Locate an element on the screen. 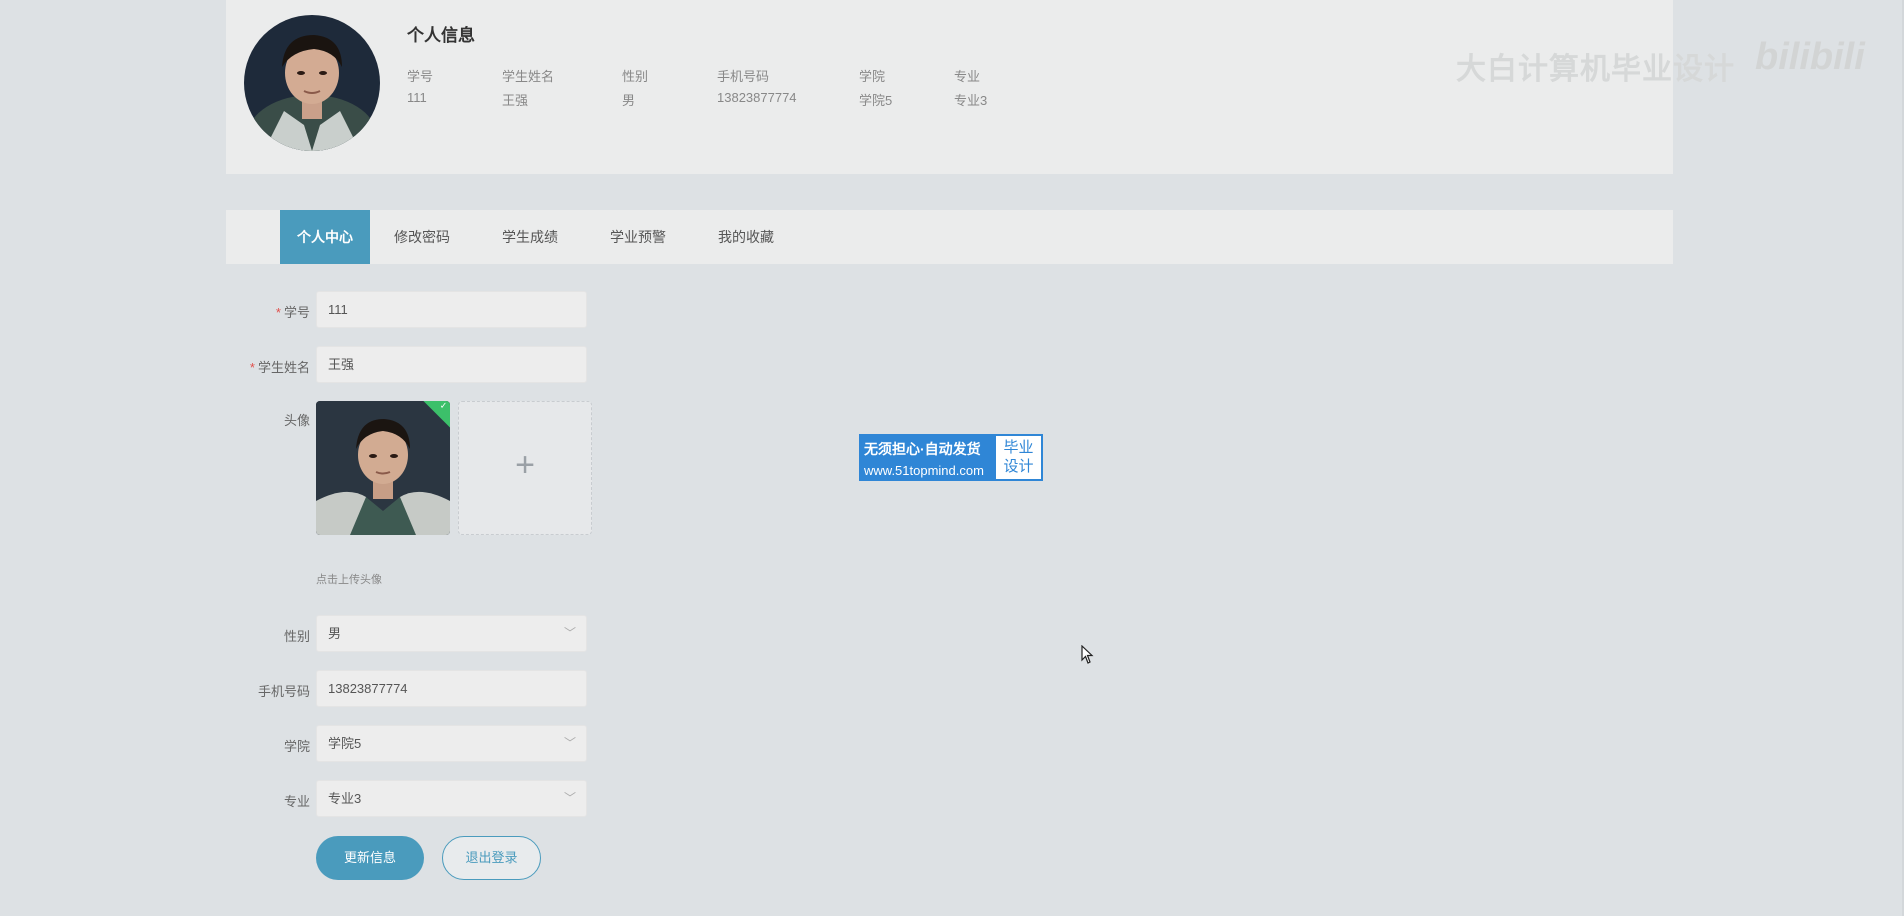 Image resolution: width=1904 pixels, height=916 pixels. info-value: 13823877774 is located at coordinates (757, 97).